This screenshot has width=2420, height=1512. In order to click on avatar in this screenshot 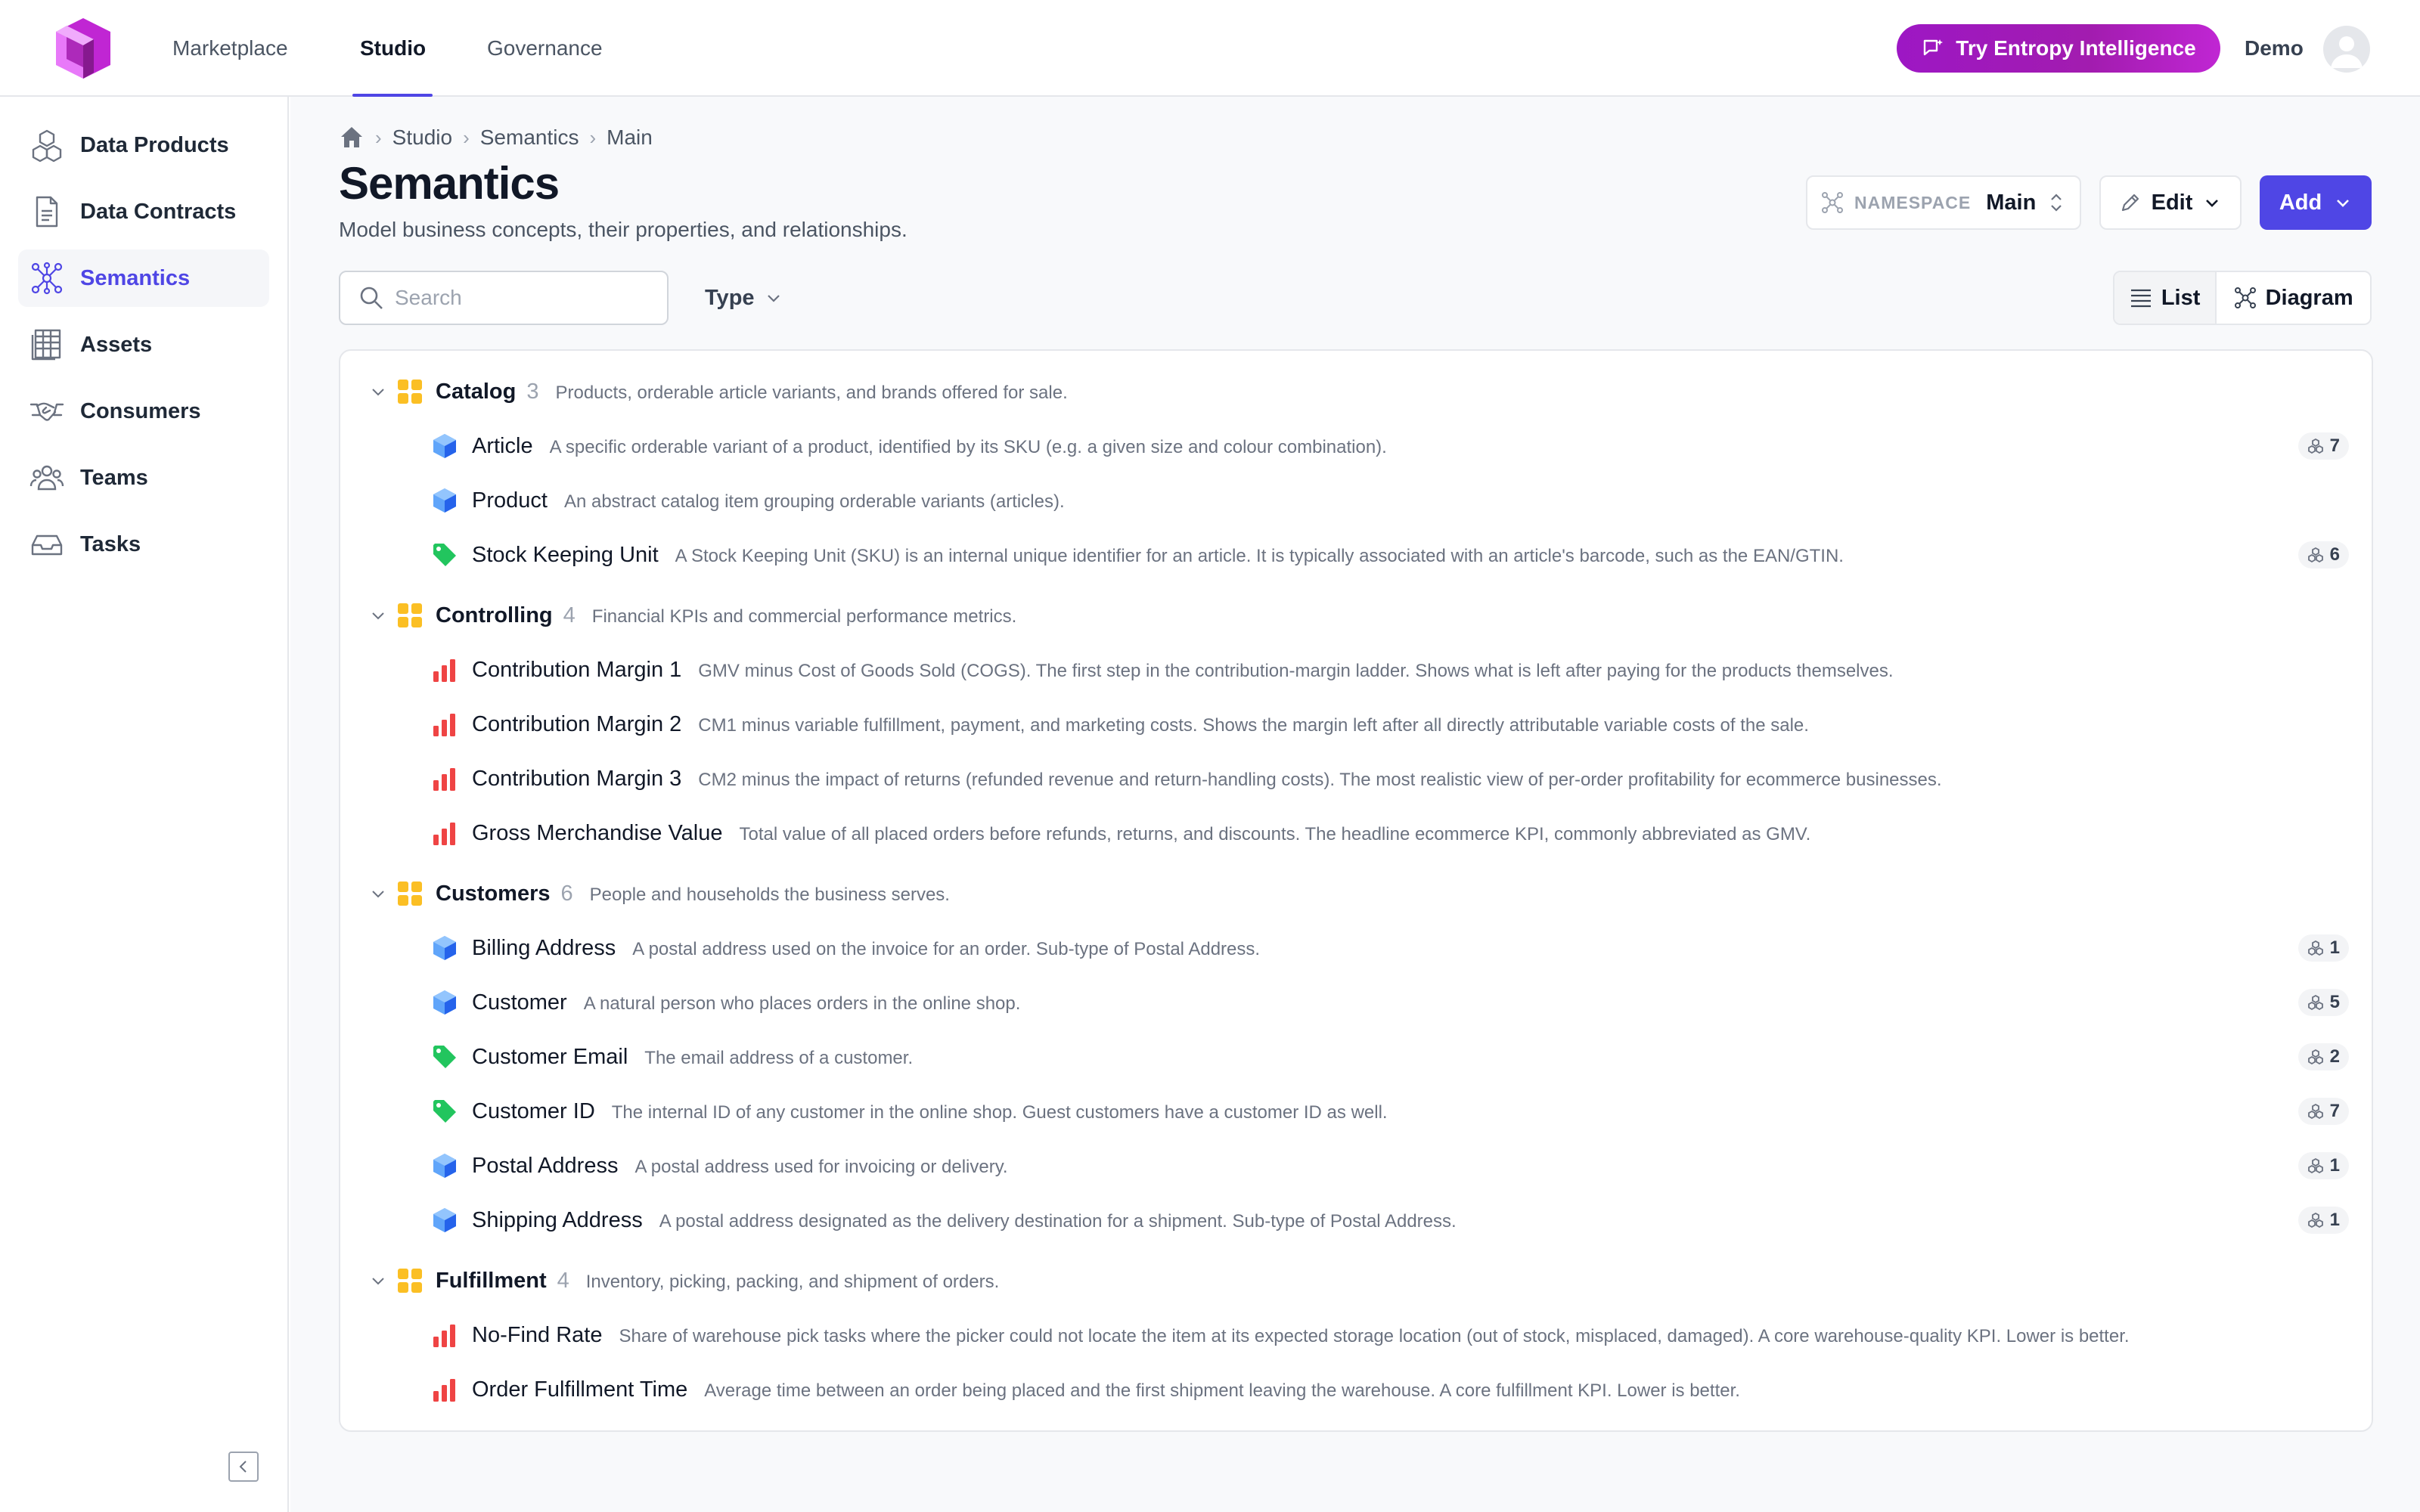, I will do `click(2346, 50)`.